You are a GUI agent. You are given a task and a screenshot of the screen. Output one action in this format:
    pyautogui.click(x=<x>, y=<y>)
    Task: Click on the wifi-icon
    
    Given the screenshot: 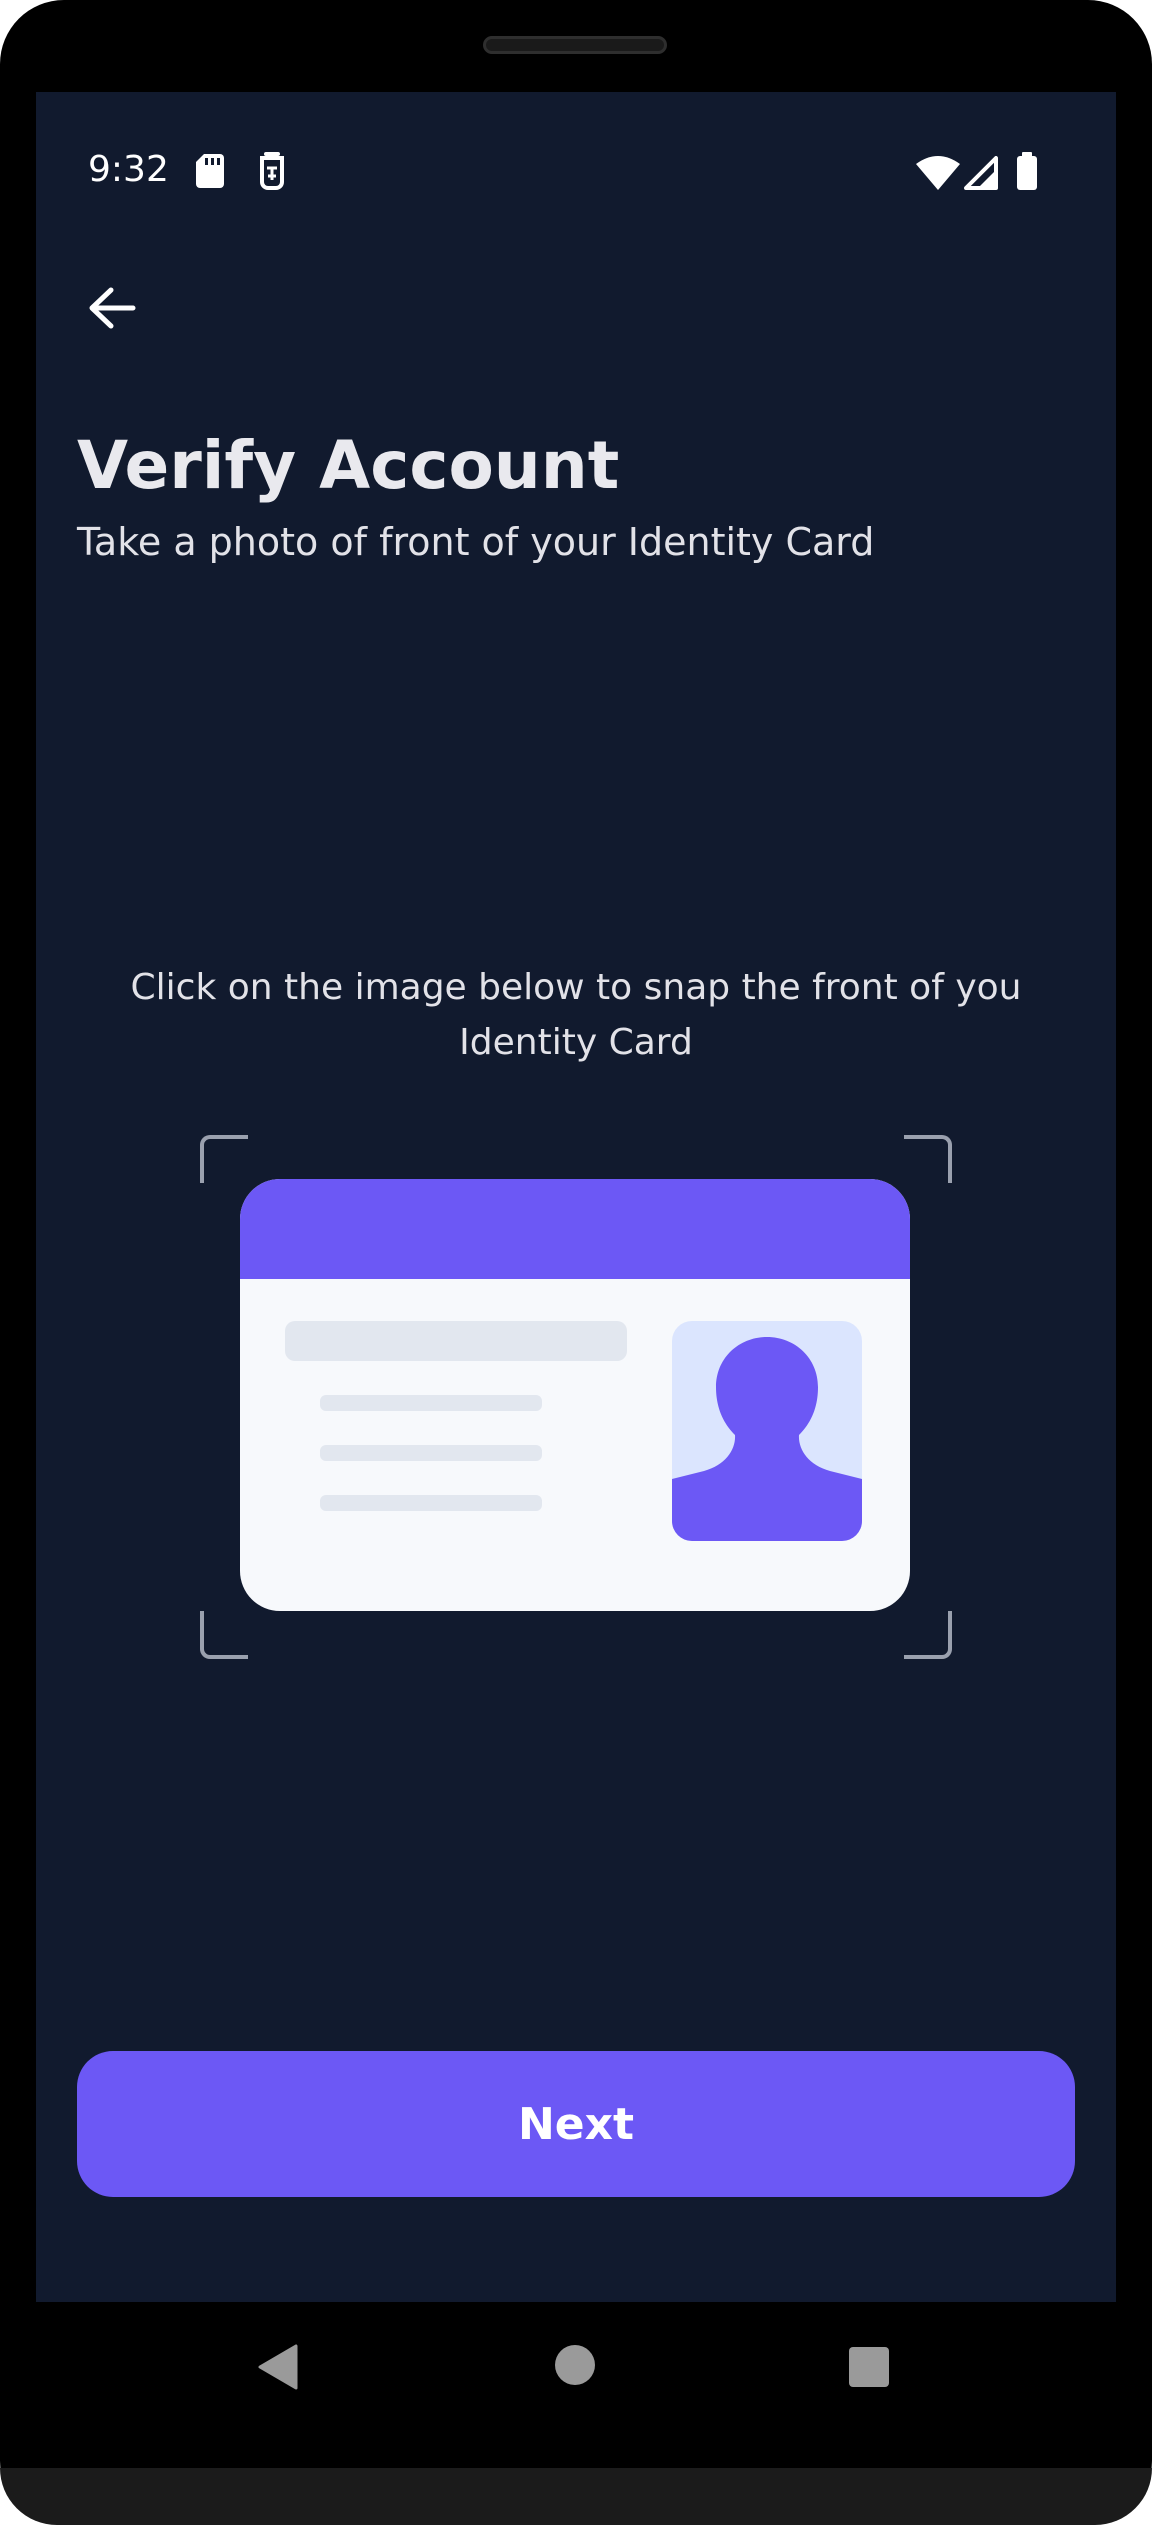 What is the action you would take?
    pyautogui.click(x=938, y=173)
    